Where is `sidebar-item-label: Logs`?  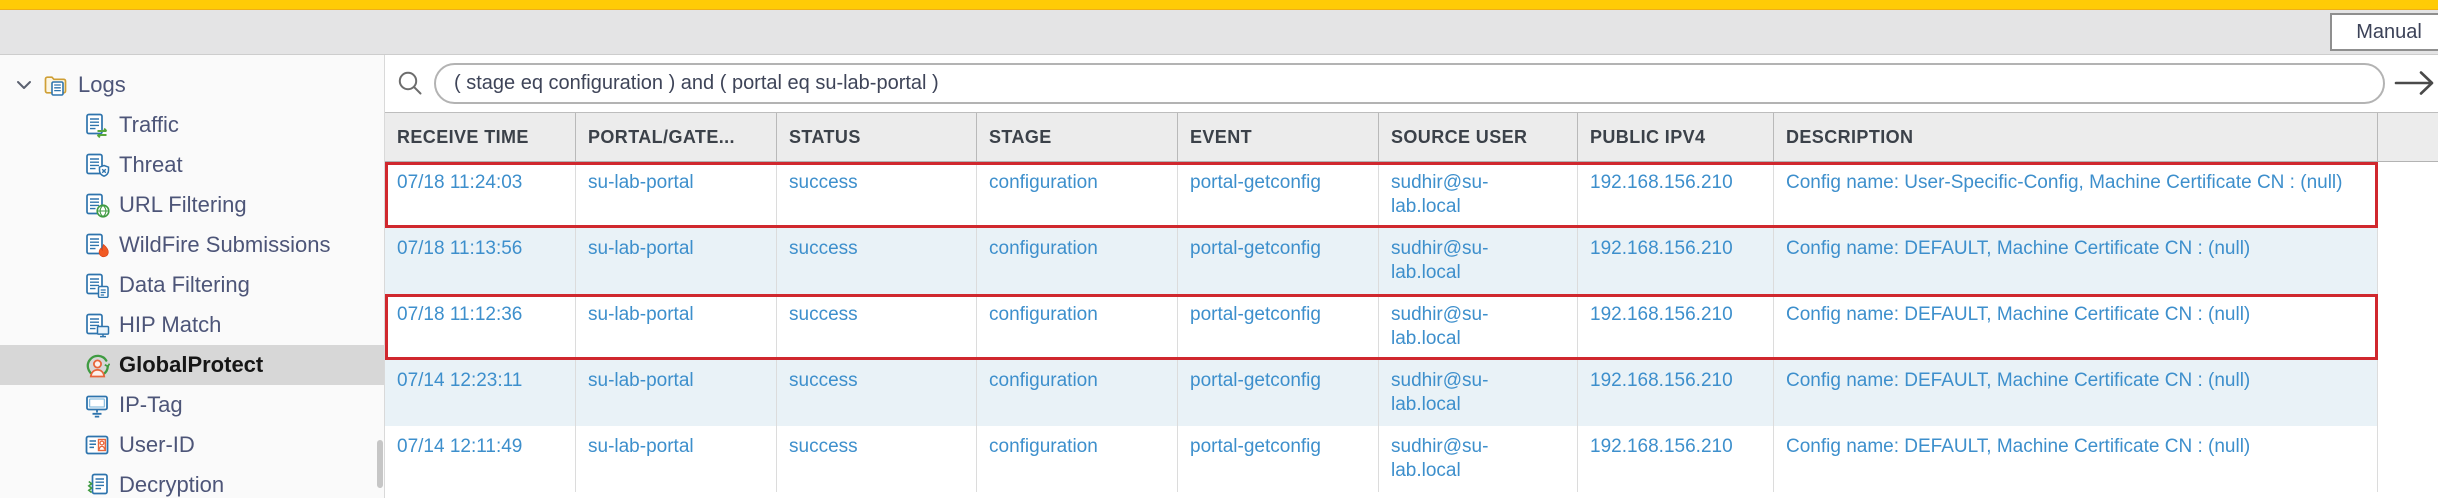
sidebar-item-label: Logs is located at coordinates (102, 84).